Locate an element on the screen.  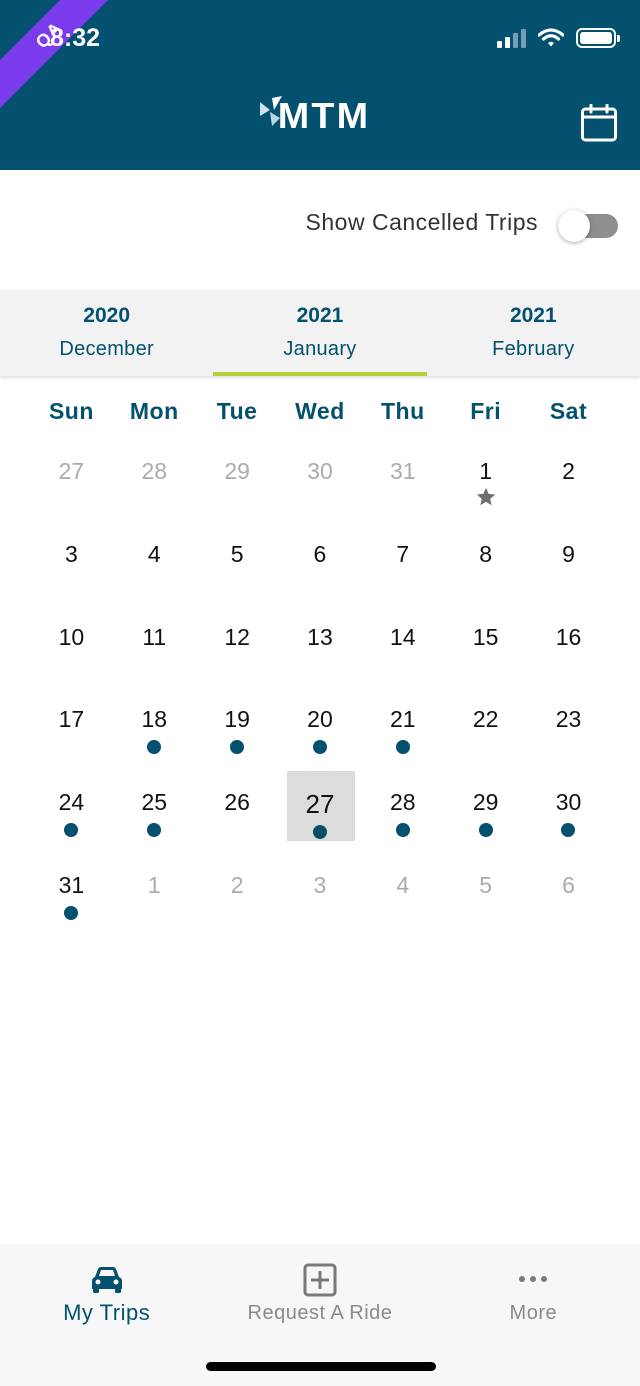
day-number: 23 is located at coordinates (568, 719).